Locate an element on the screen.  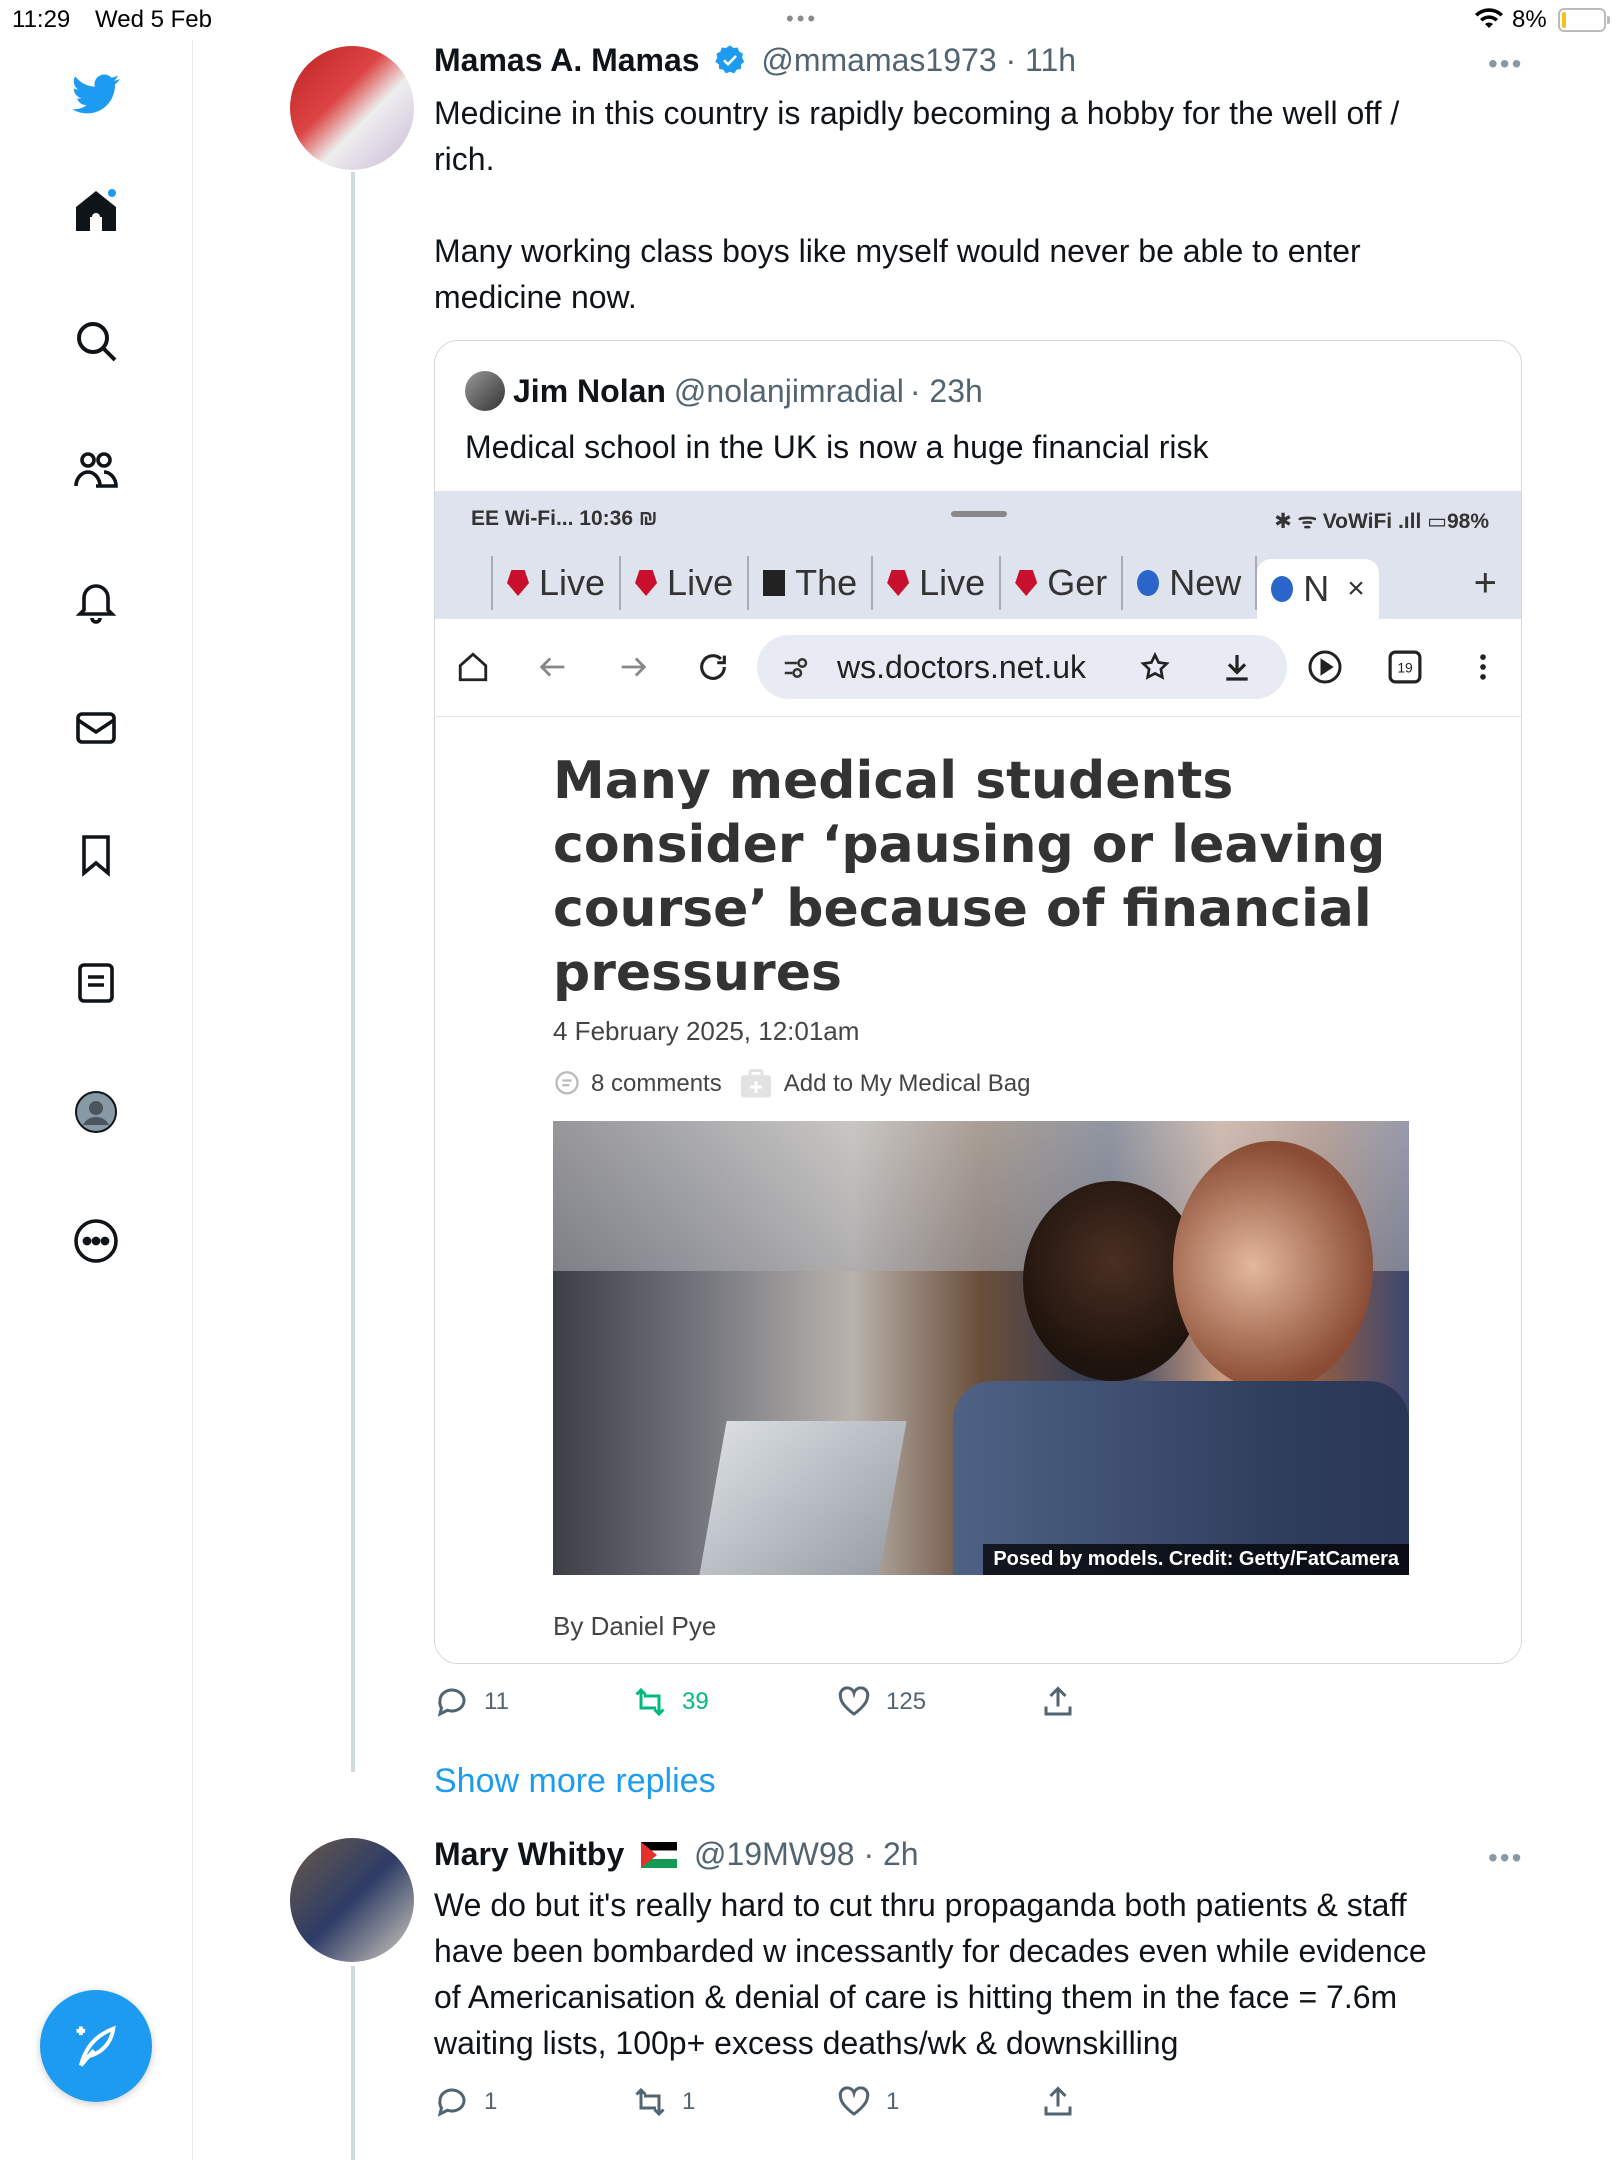
status-date: Wed 5 Feb is located at coordinates (153, 19).